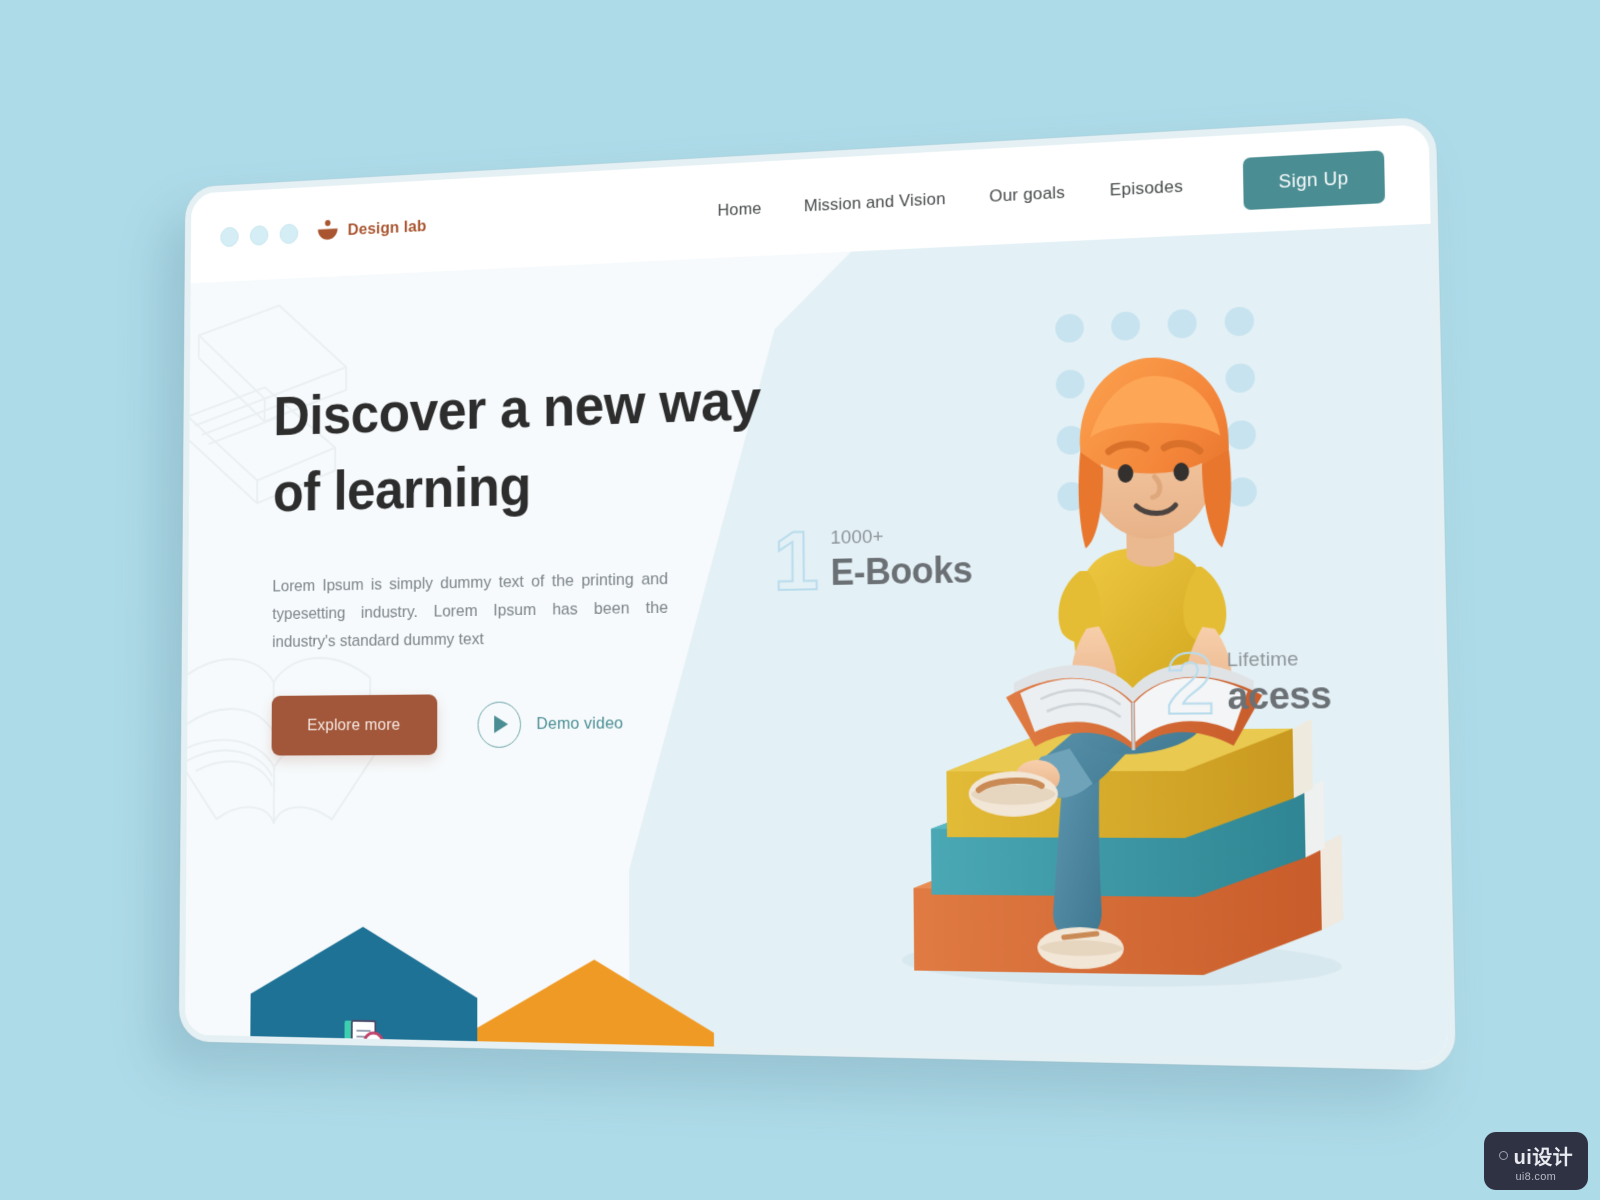 The image size is (1600, 1200). What do you see at coordinates (328, 231) in the screenshot?
I see `smile-bowl-icon` at bounding box center [328, 231].